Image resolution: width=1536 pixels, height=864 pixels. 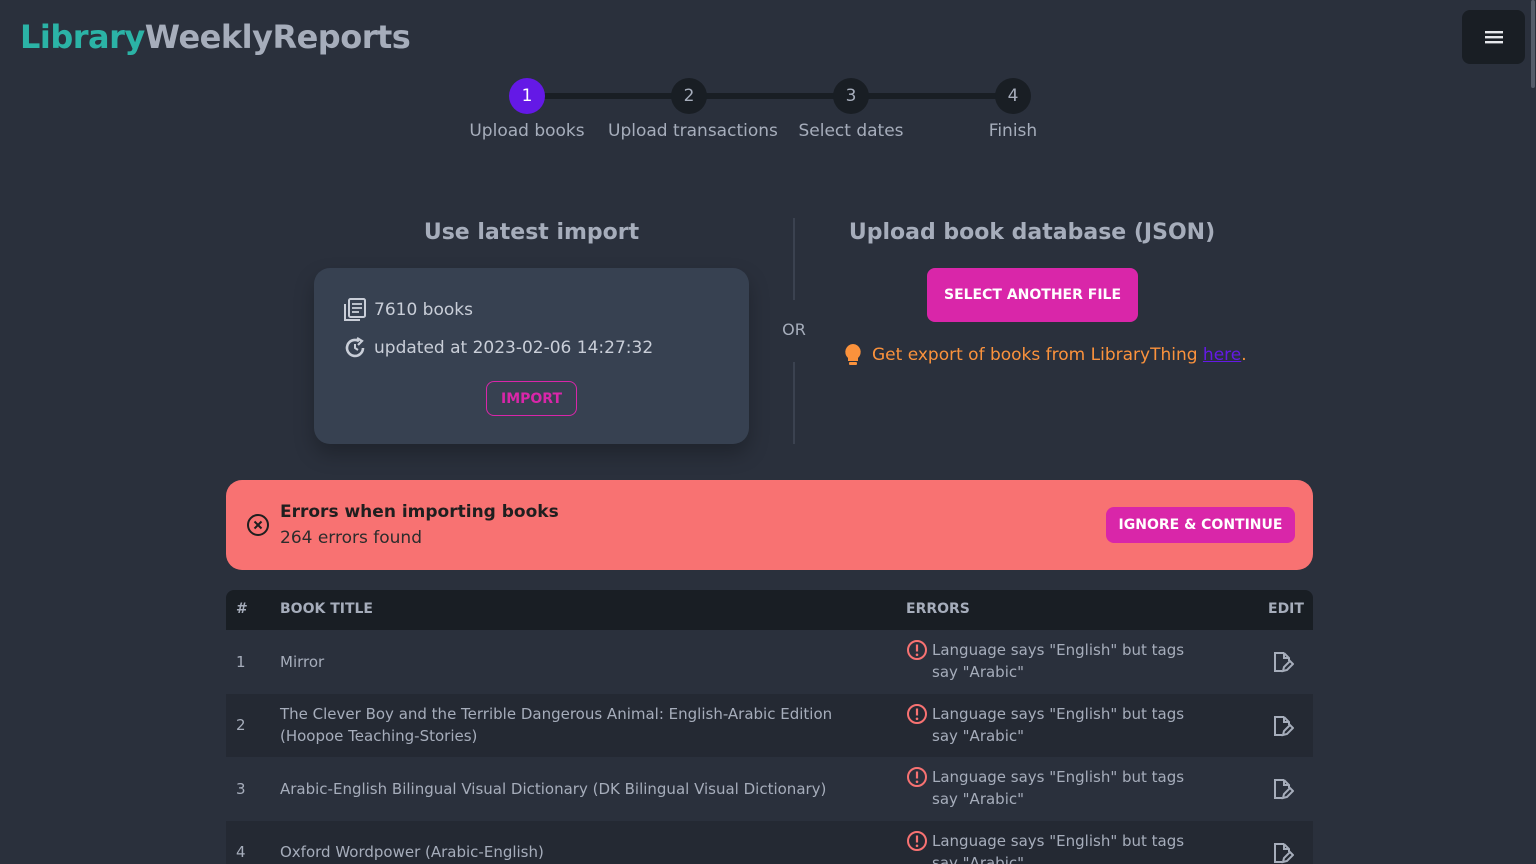 What do you see at coordinates (768, 38) in the screenshot?
I see `header: LibraryWeeklyReports` at bounding box center [768, 38].